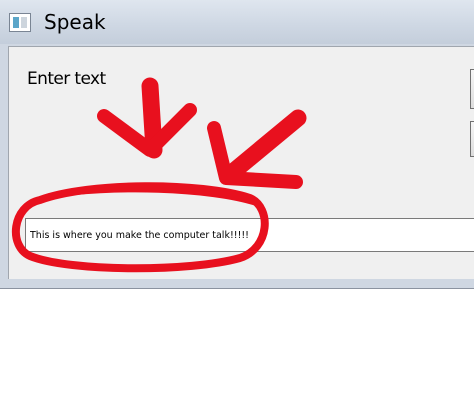 The image size is (474, 395). What do you see at coordinates (249, 235) in the screenshot?
I see `speak-text-input` at bounding box center [249, 235].